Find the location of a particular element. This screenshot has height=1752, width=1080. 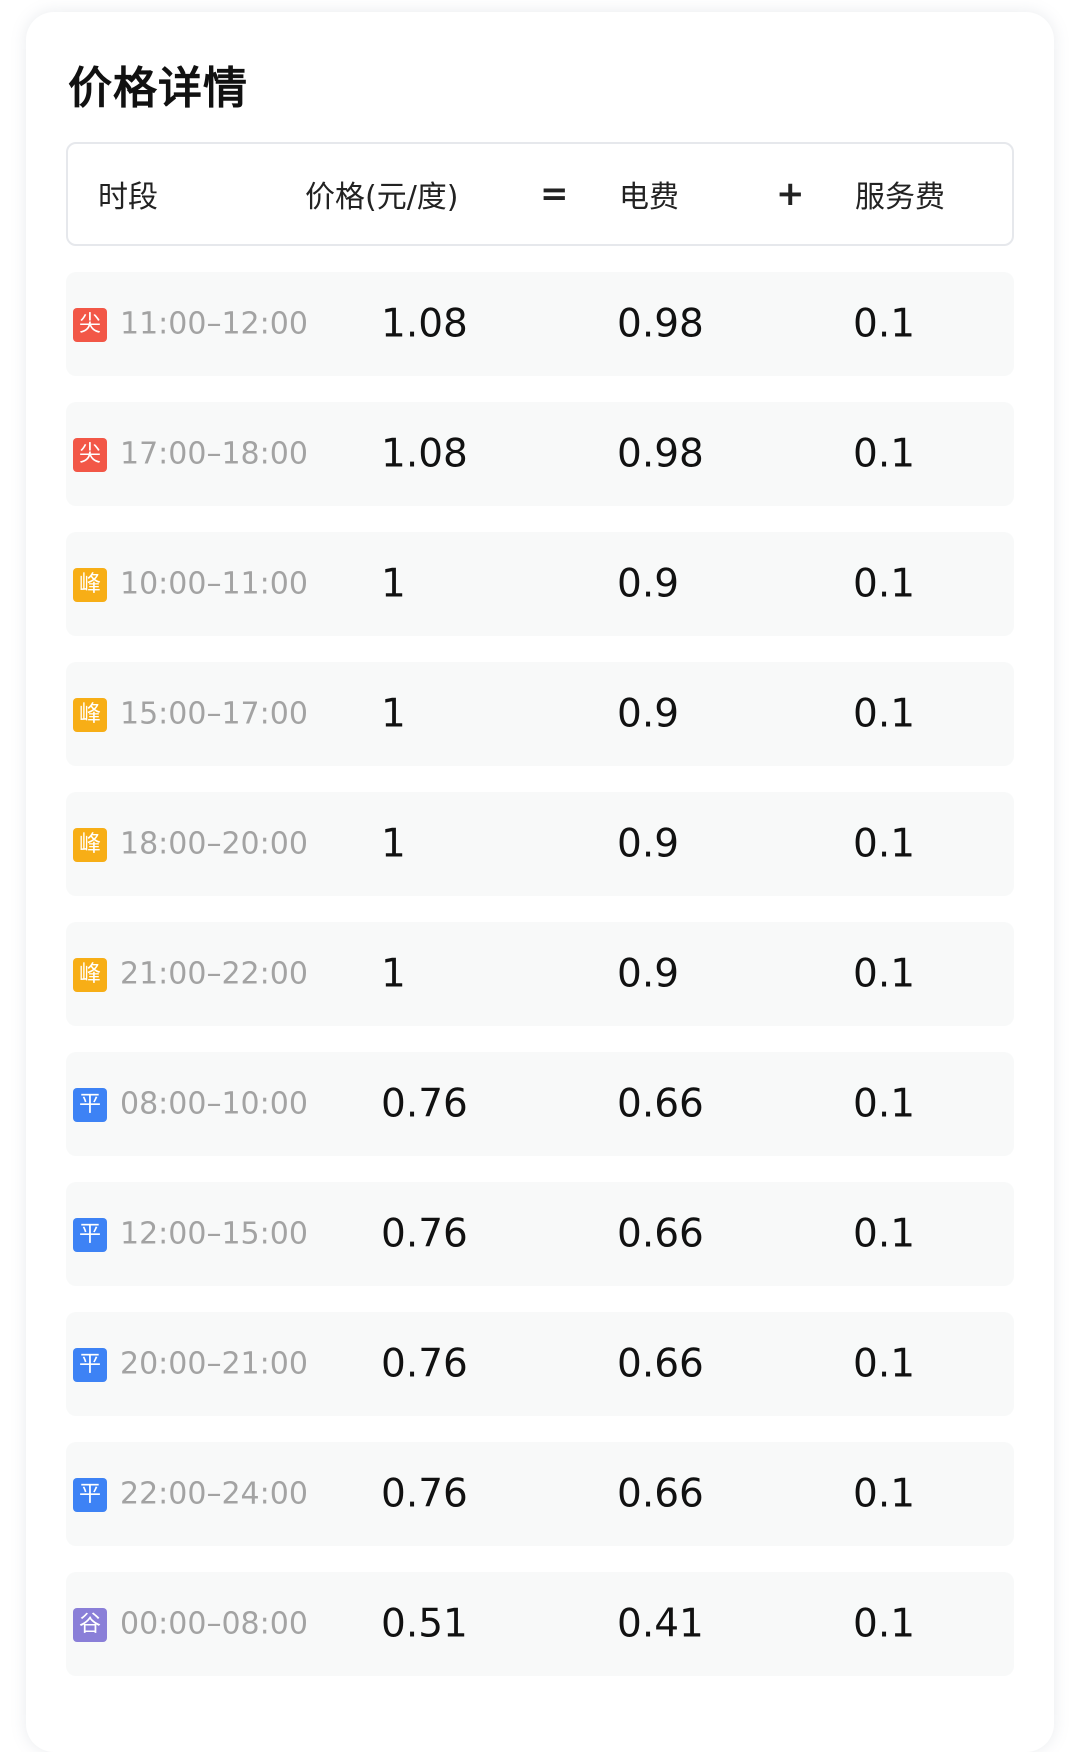

table-row: 峰 18:00–20:00 1 0.9 0.1 is located at coordinates (540, 844).